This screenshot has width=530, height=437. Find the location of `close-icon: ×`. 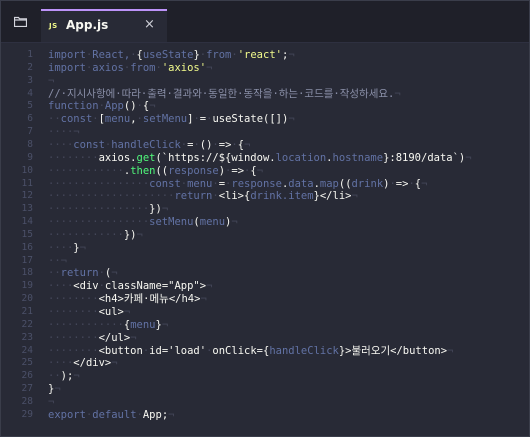

close-icon: × is located at coordinates (149, 24).